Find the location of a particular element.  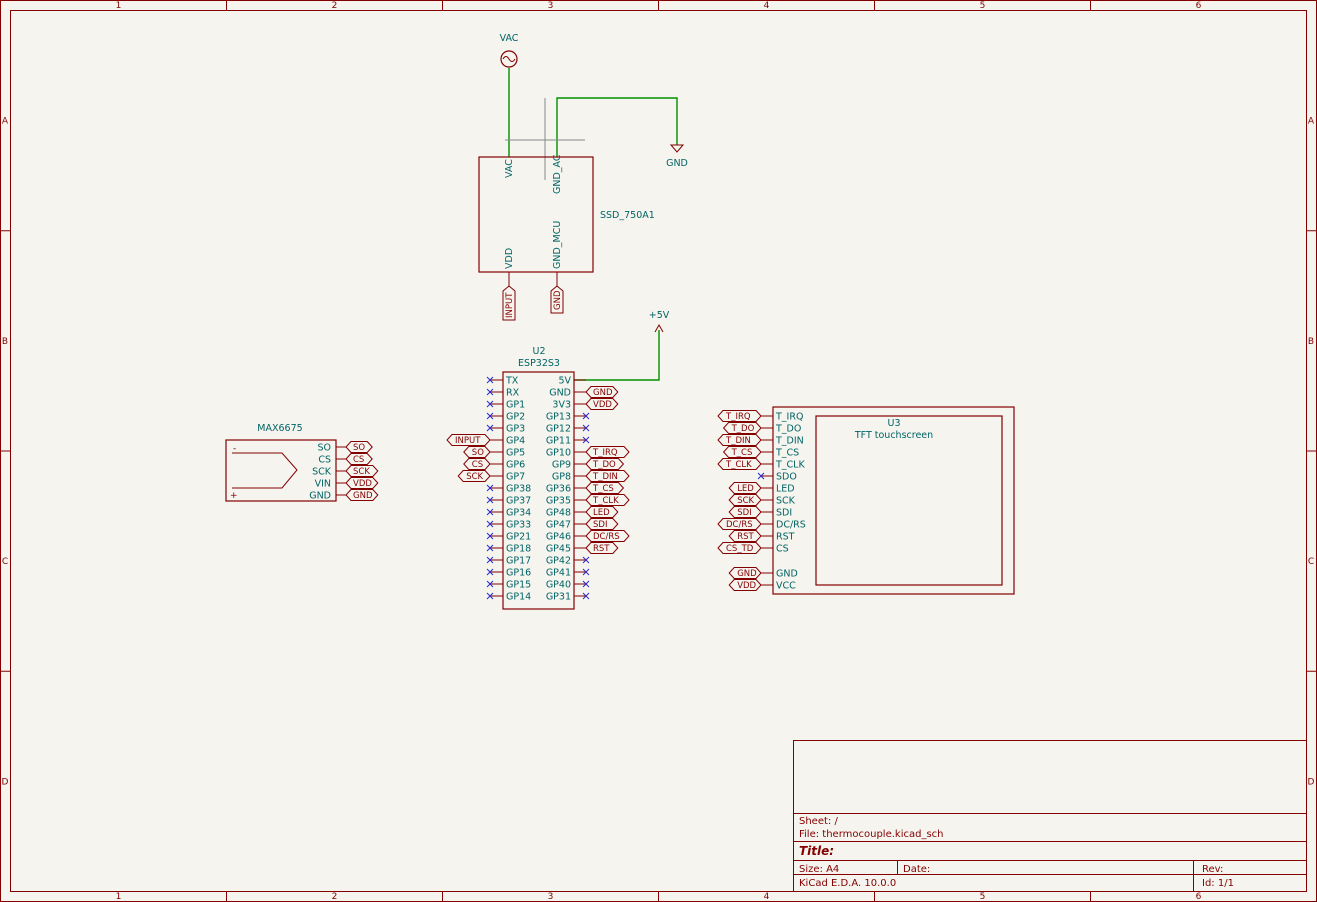

u3-label-t-cs: T_CS is located at coordinates (742, 452).